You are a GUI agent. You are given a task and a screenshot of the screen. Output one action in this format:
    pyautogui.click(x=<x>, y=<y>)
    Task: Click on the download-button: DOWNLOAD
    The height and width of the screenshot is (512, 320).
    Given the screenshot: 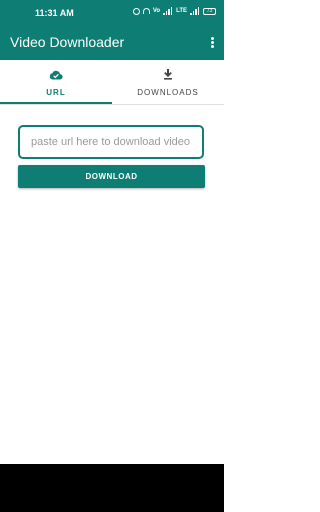 What is the action you would take?
    pyautogui.click(x=111, y=176)
    